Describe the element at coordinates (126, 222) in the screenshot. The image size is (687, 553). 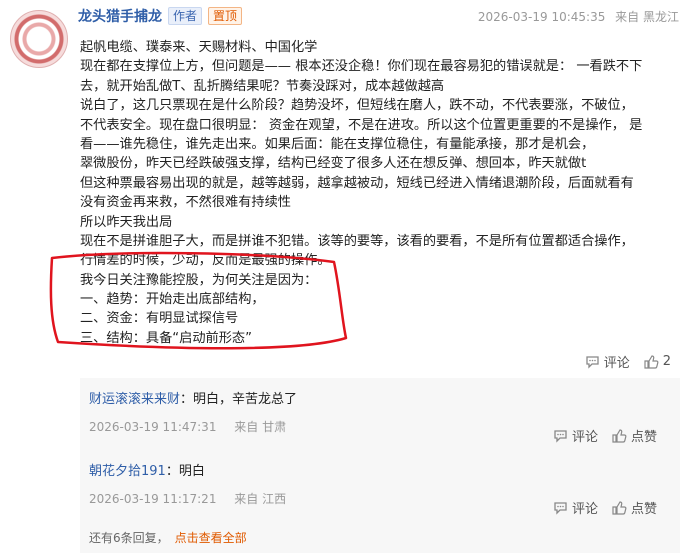
I see `post-line: 所以昨天我出局` at that location.